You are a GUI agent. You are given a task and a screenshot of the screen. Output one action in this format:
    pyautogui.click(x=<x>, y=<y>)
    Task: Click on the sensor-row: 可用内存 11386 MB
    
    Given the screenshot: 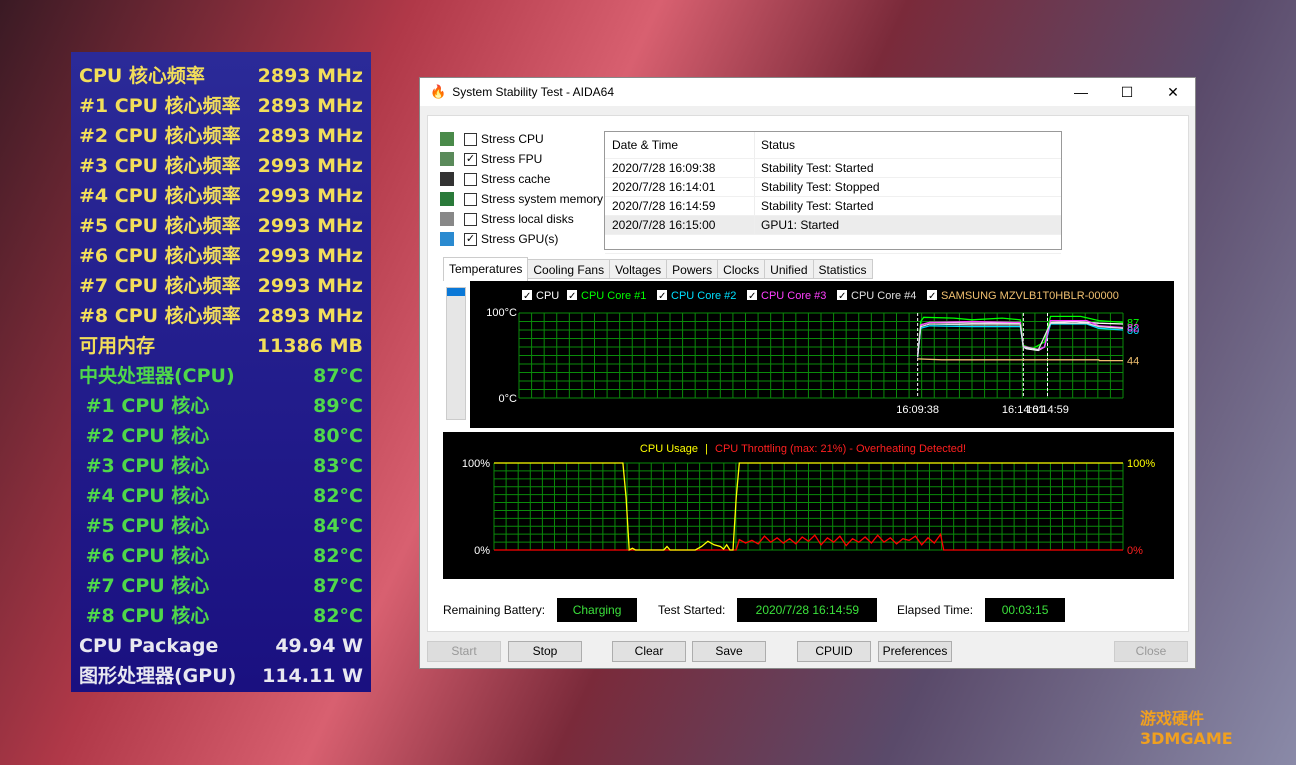 What is the action you would take?
    pyautogui.click(x=221, y=346)
    